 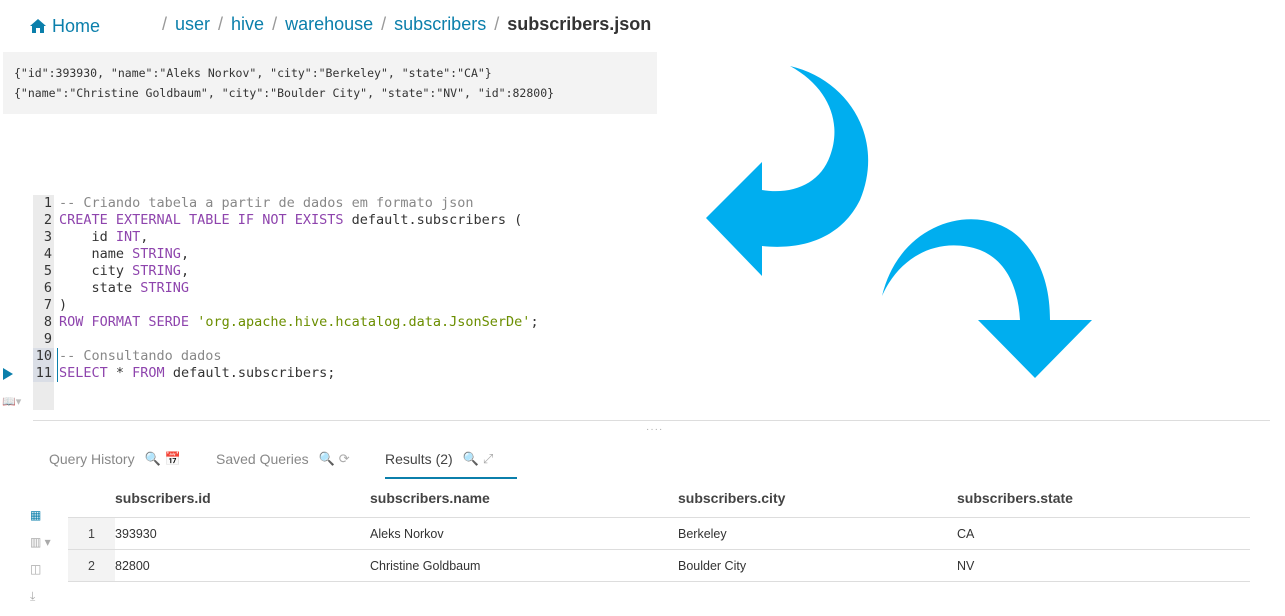 I want to click on code-token: INT, so click(x=128, y=237).